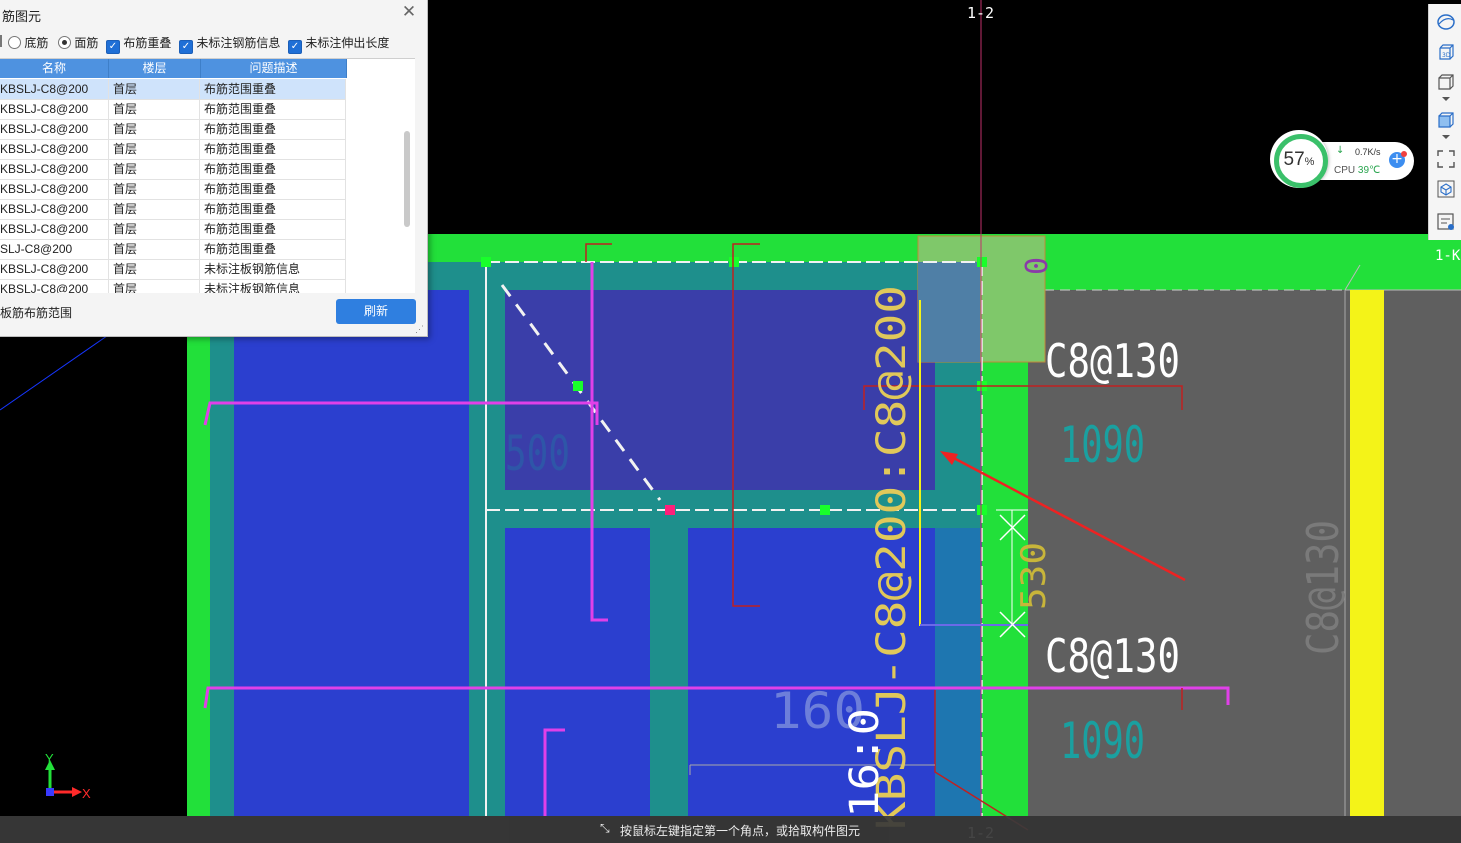 This screenshot has height=843, width=1461. I want to click on top-rebar-radio: 面筋, so click(78, 42).